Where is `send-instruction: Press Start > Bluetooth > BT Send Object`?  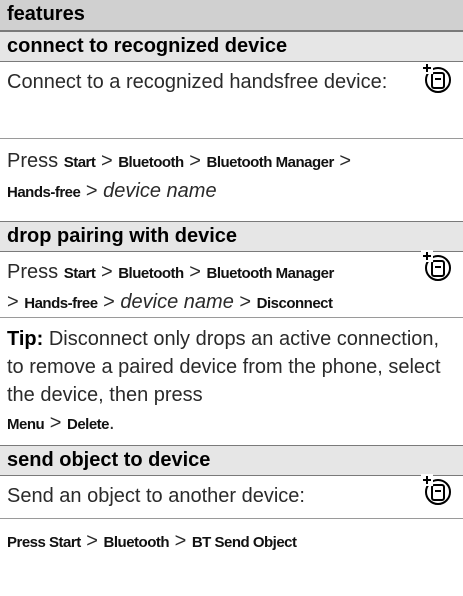 send-instruction: Press Start > Bluetooth > BT Send Object is located at coordinates (152, 541).